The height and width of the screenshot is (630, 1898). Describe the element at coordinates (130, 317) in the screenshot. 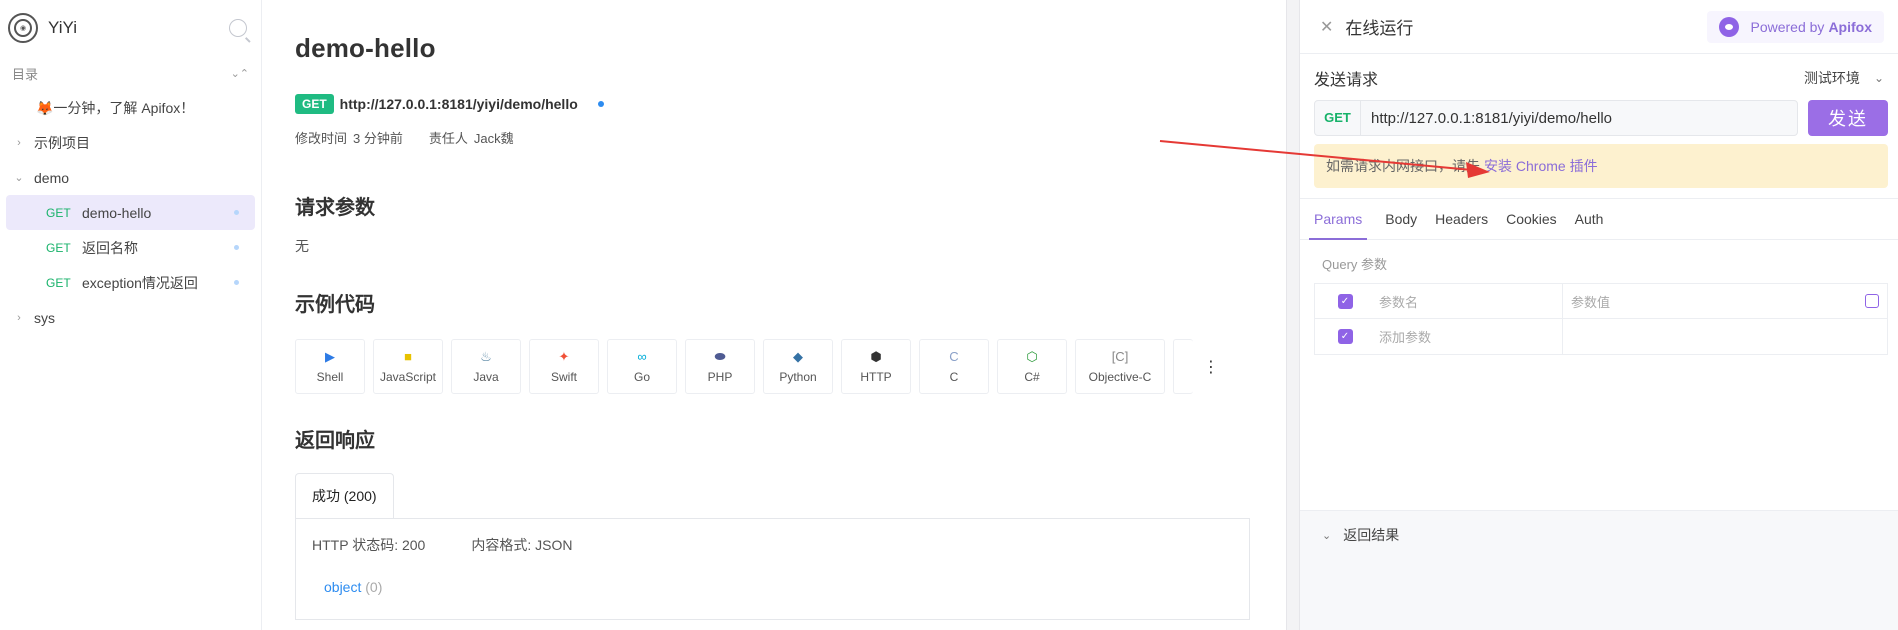

I see `sidebar-folder-sys: › sys` at that location.